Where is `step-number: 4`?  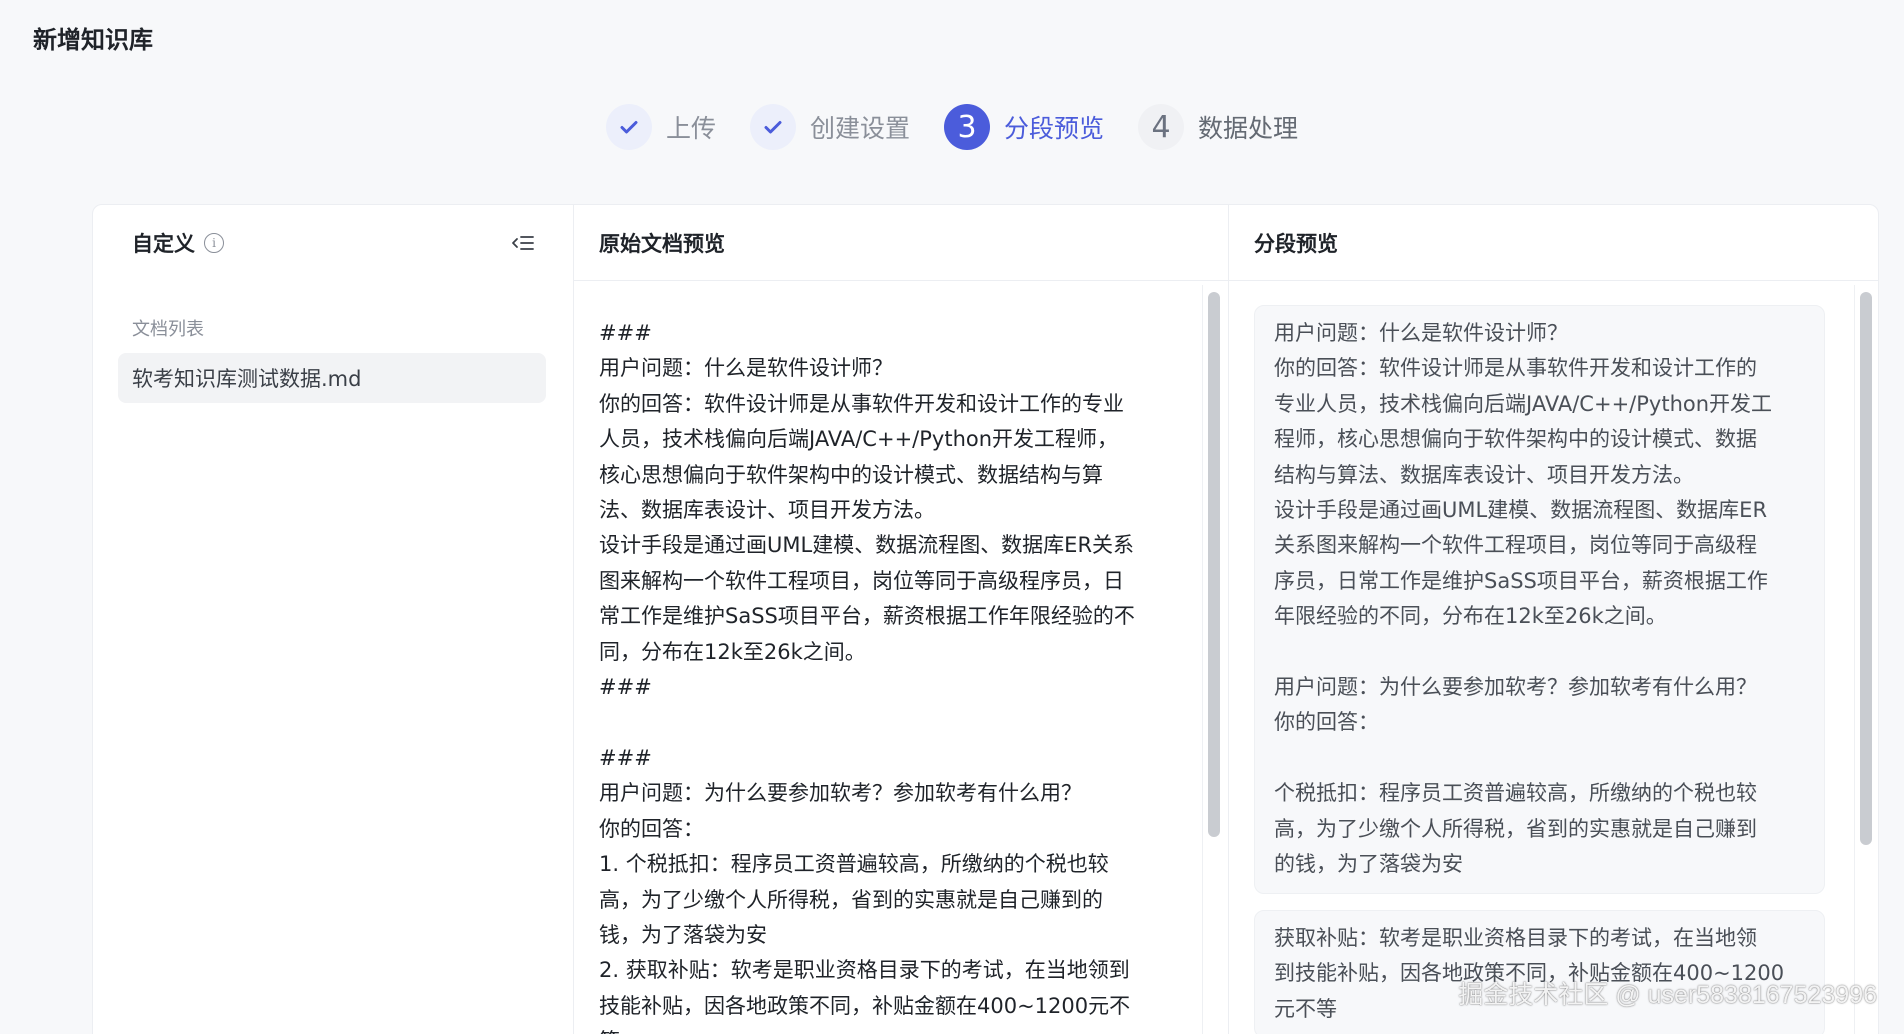 step-number: 4 is located at coordinates (1161, 127).